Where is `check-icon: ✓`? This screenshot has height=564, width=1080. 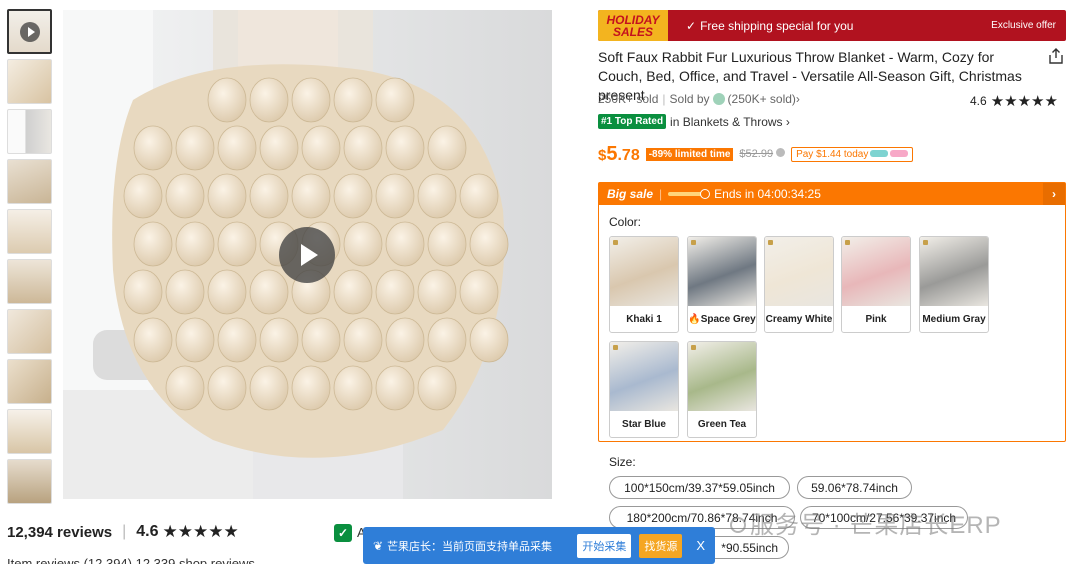 check-icon: ✓ is located at coordinates (691, 25).